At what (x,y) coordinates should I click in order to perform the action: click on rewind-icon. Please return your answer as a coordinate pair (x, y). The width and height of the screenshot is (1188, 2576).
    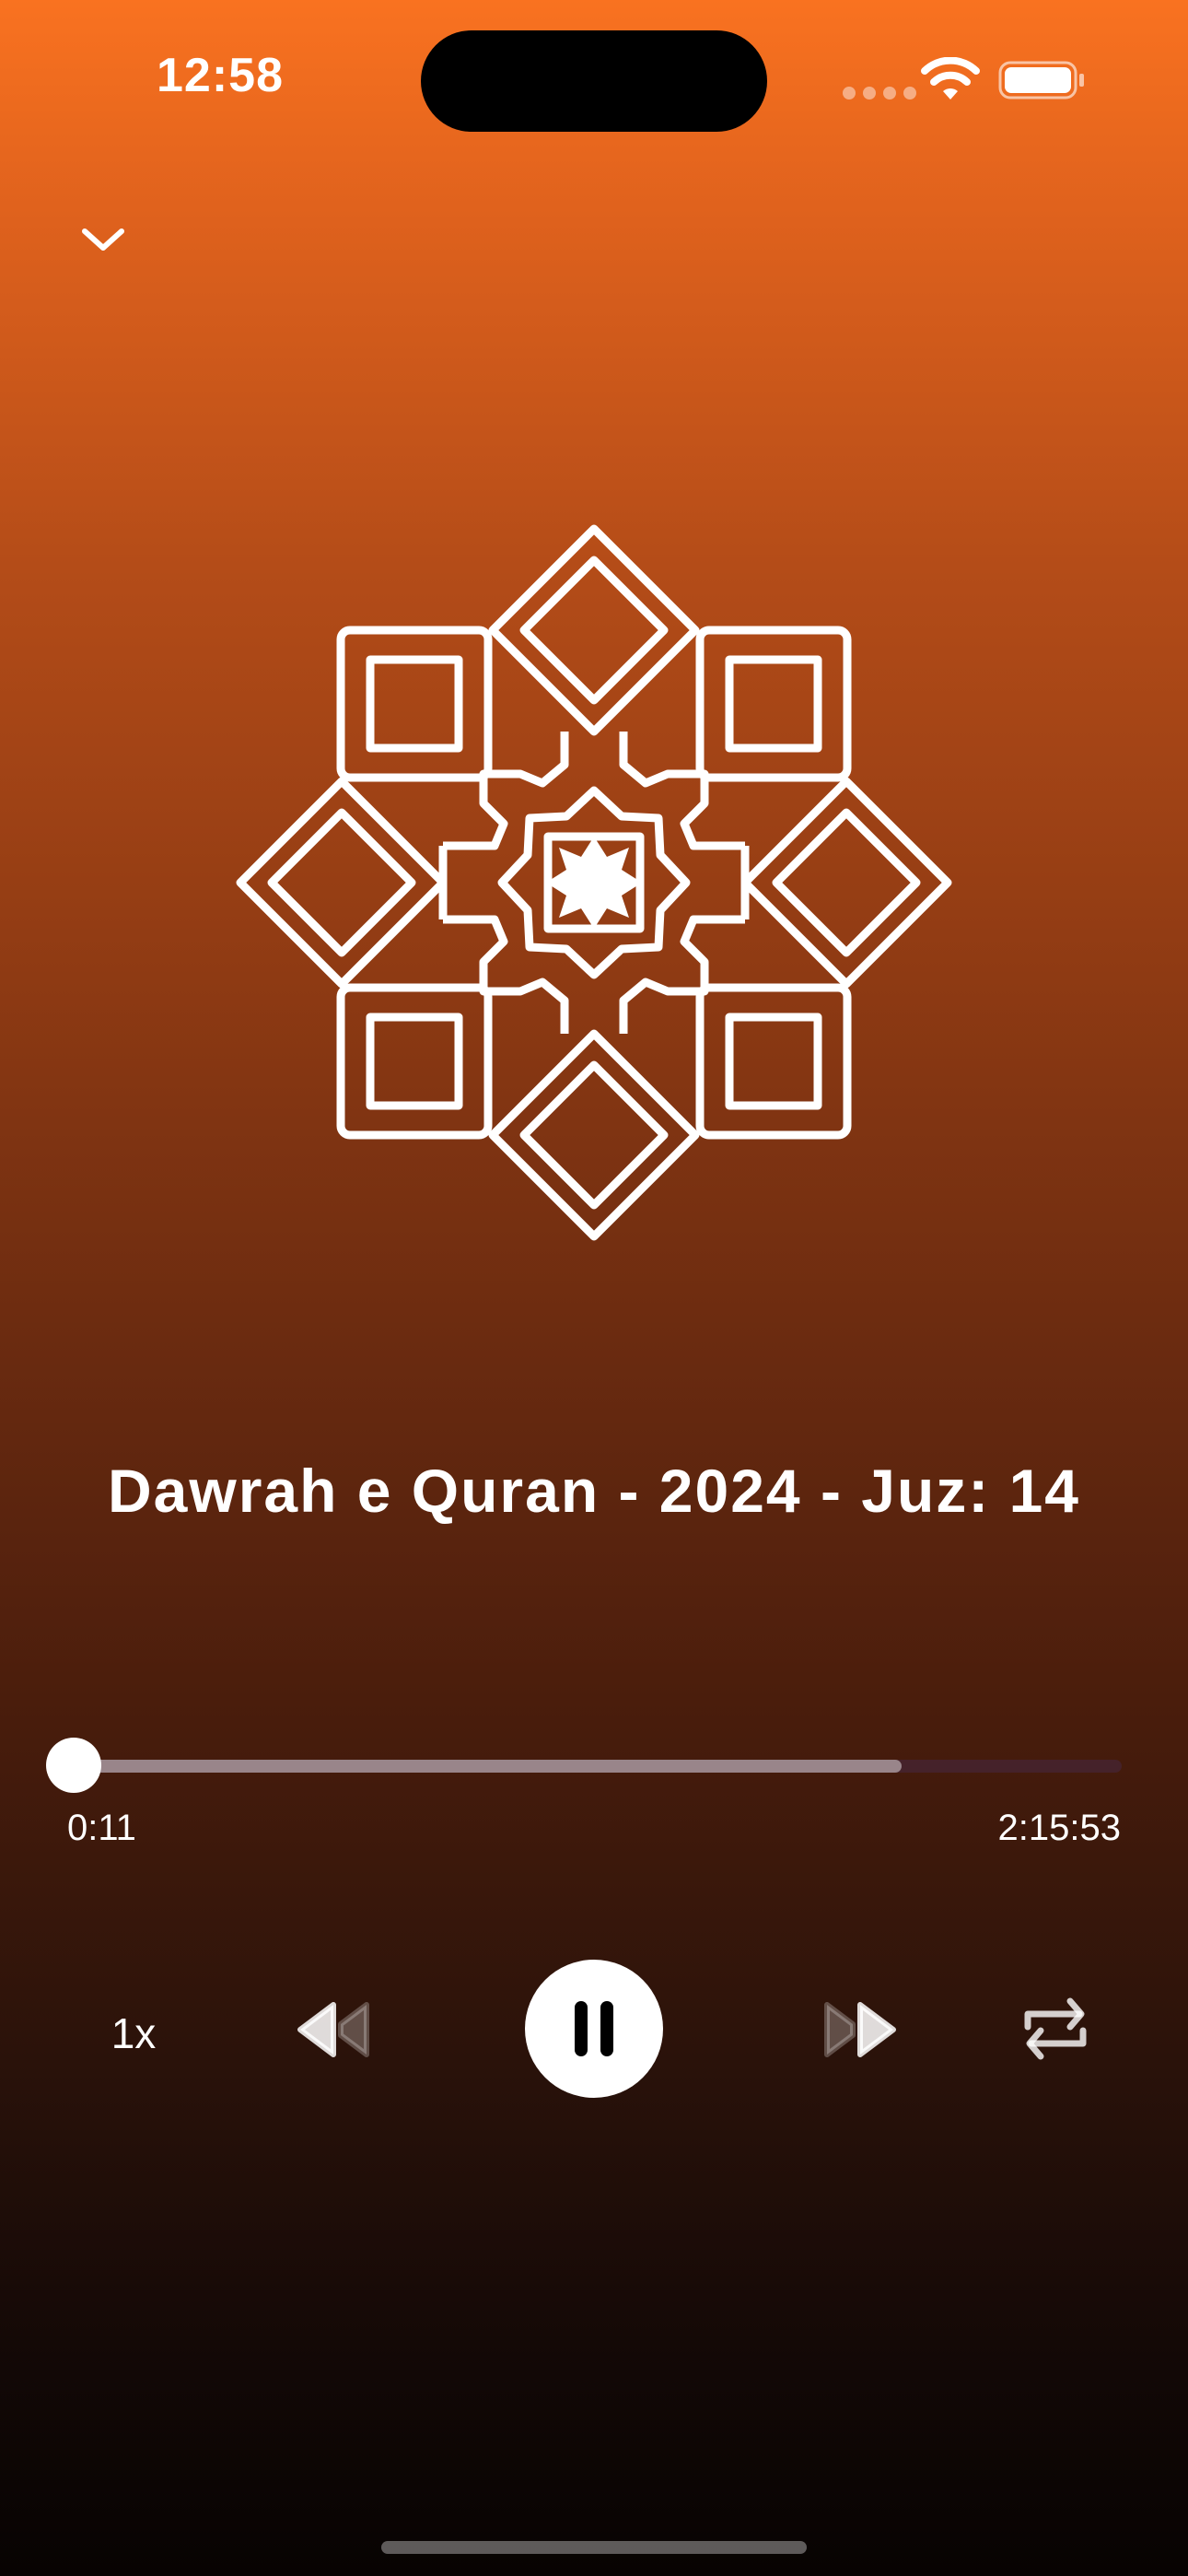
    Looking at the image, I should click on (333, 2030).